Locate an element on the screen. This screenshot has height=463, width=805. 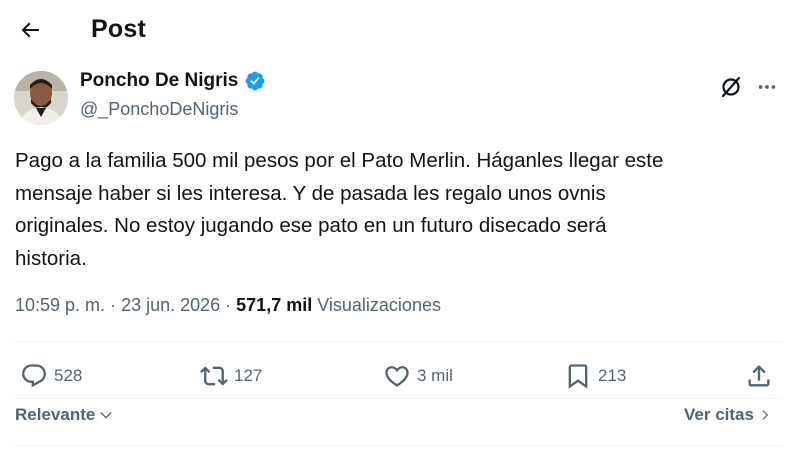
repost-count: 127 is located at coordinates (248, 375).